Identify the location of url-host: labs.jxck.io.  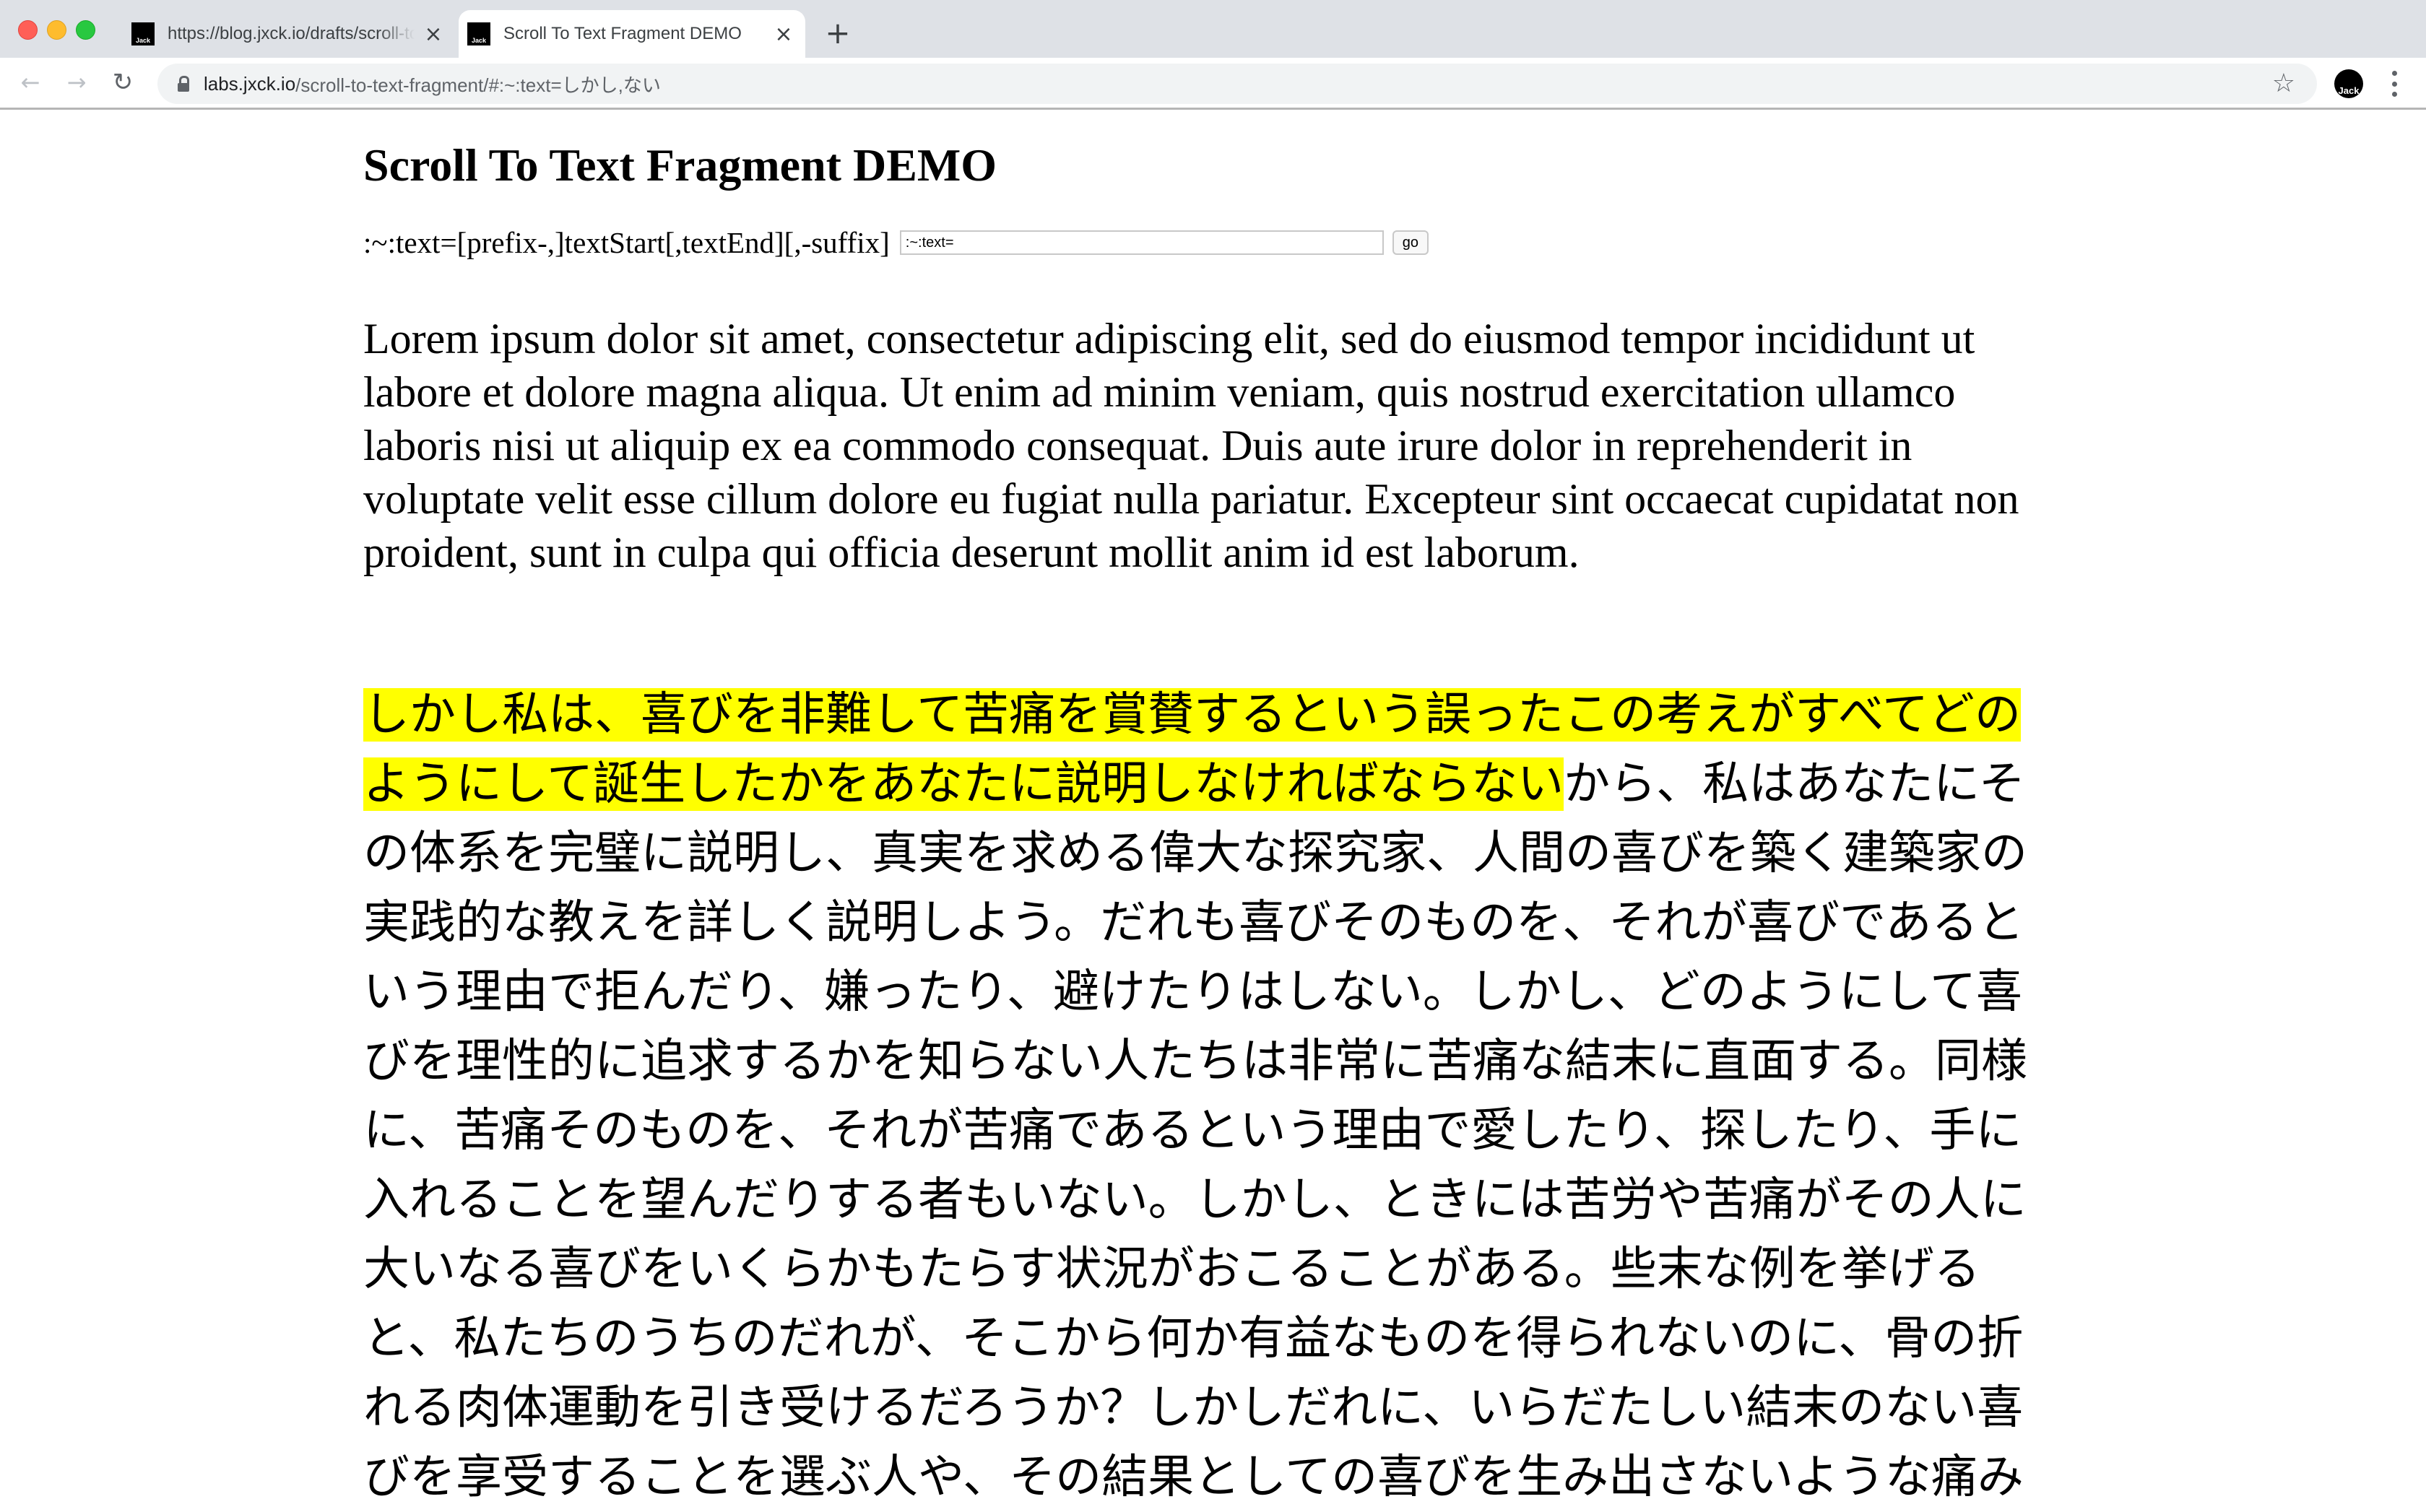
(250, 83).